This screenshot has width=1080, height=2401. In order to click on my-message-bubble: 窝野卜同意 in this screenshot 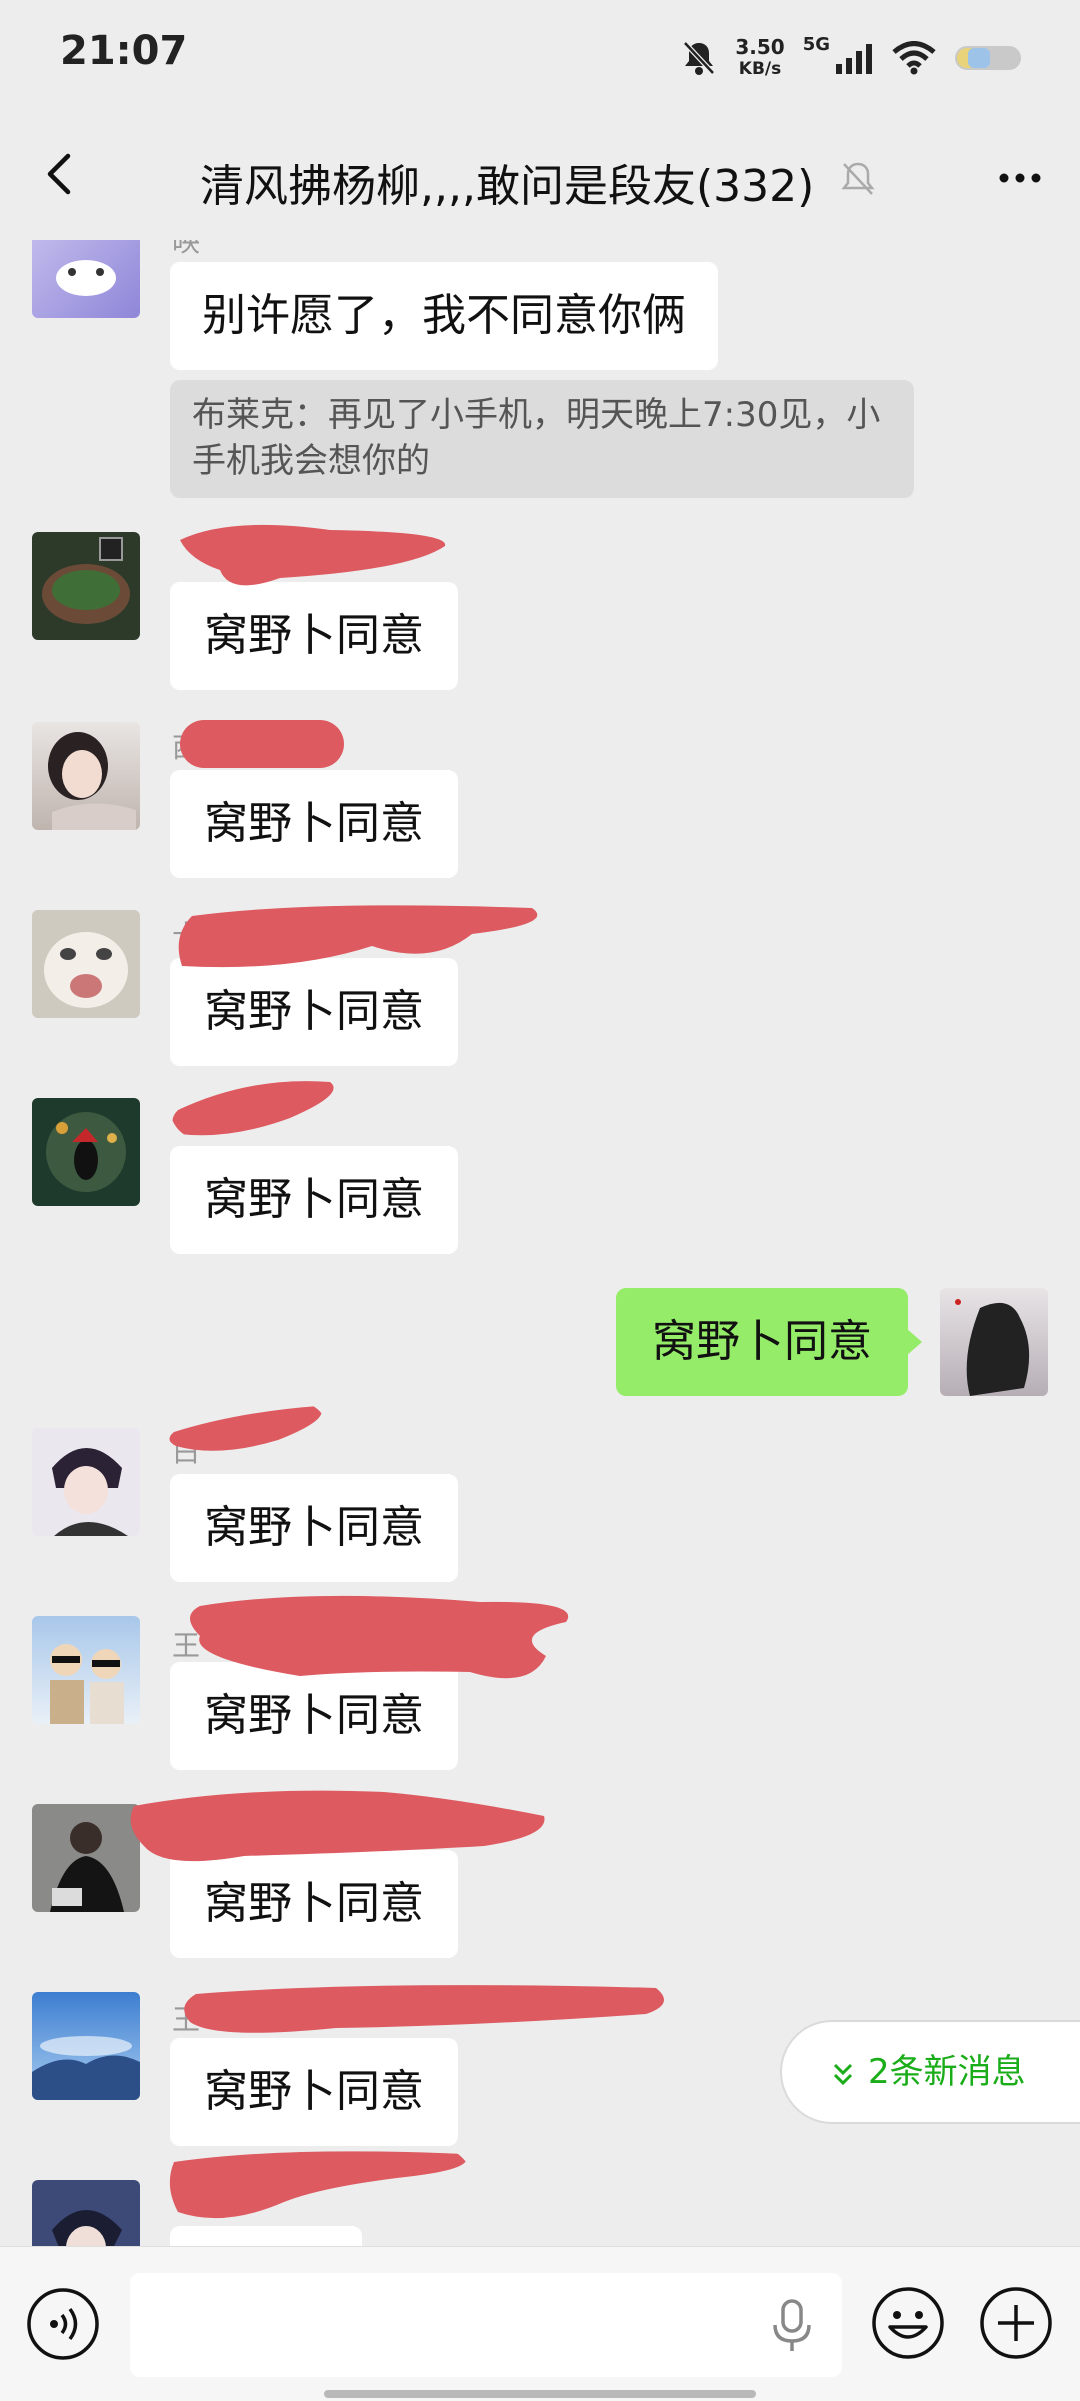, I will do `click(769, 1342)`.